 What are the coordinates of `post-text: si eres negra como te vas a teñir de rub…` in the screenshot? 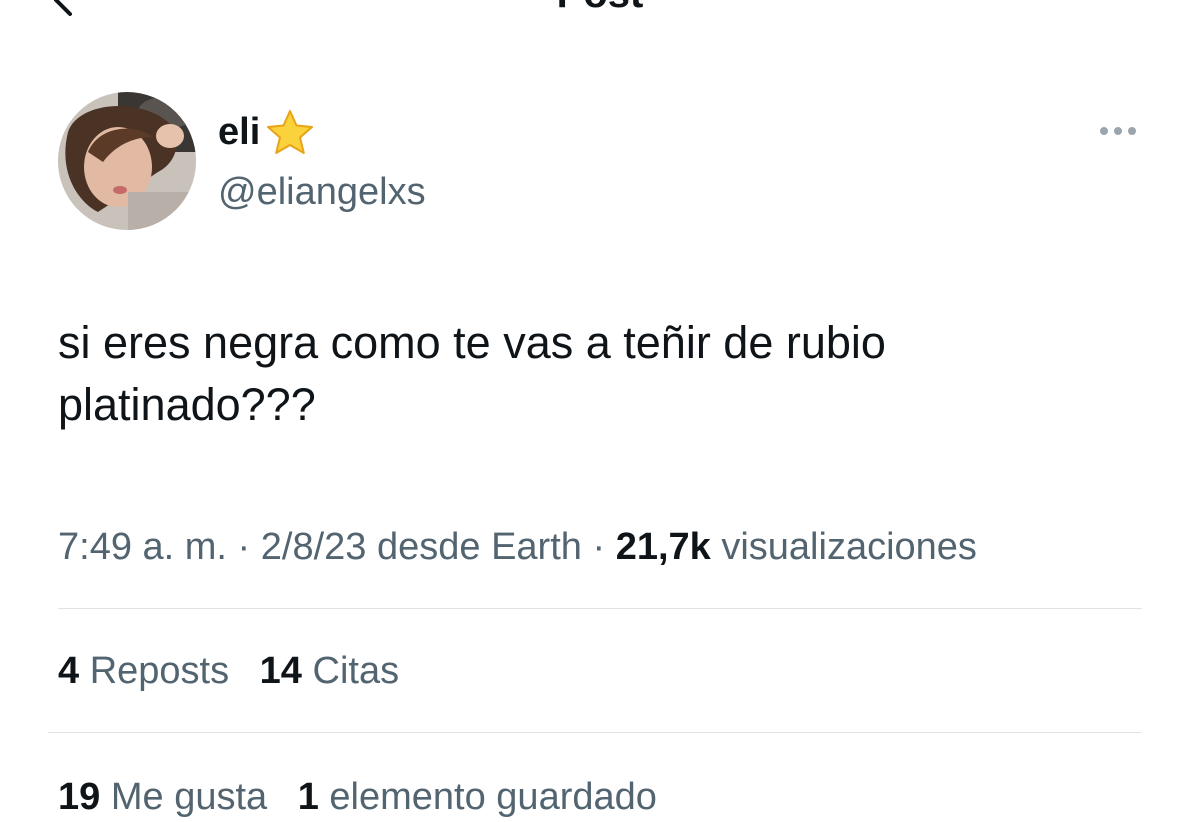 It's located at (472, 373).